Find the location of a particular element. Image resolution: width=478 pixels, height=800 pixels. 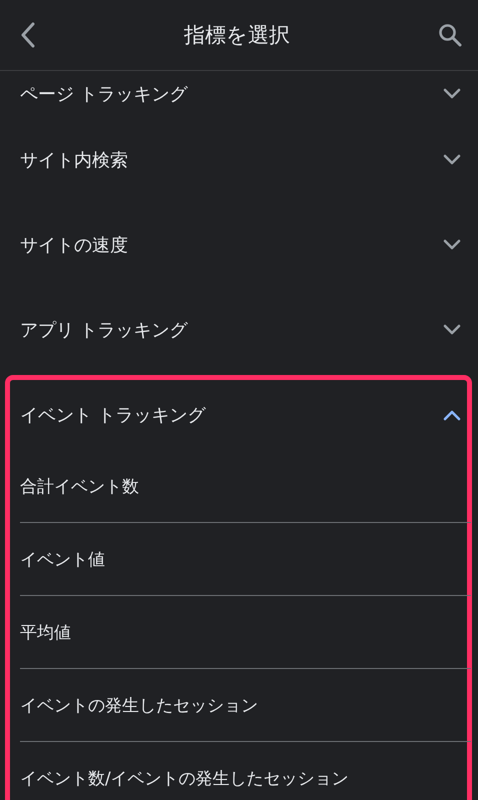

category-row: サイト内検索 is located at coordinates (238, 159).